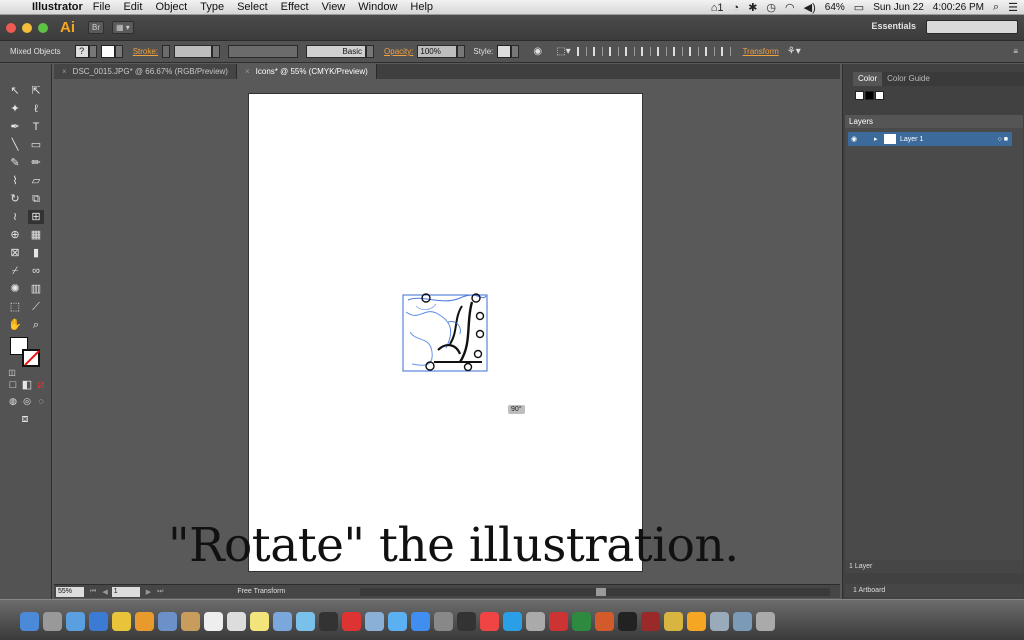  I want to click on scale-tool-icon: ⧉, so click(36, 199).